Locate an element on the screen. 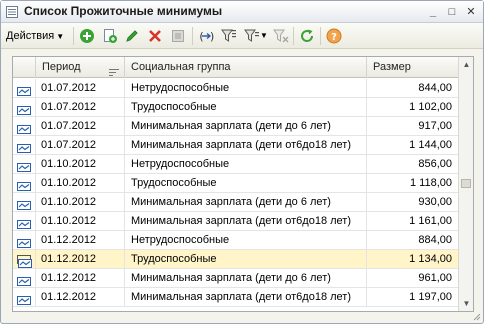  table-row: 01.07.2012 Нетрудоспособные 844,00 is located at coordinates (236, 88).